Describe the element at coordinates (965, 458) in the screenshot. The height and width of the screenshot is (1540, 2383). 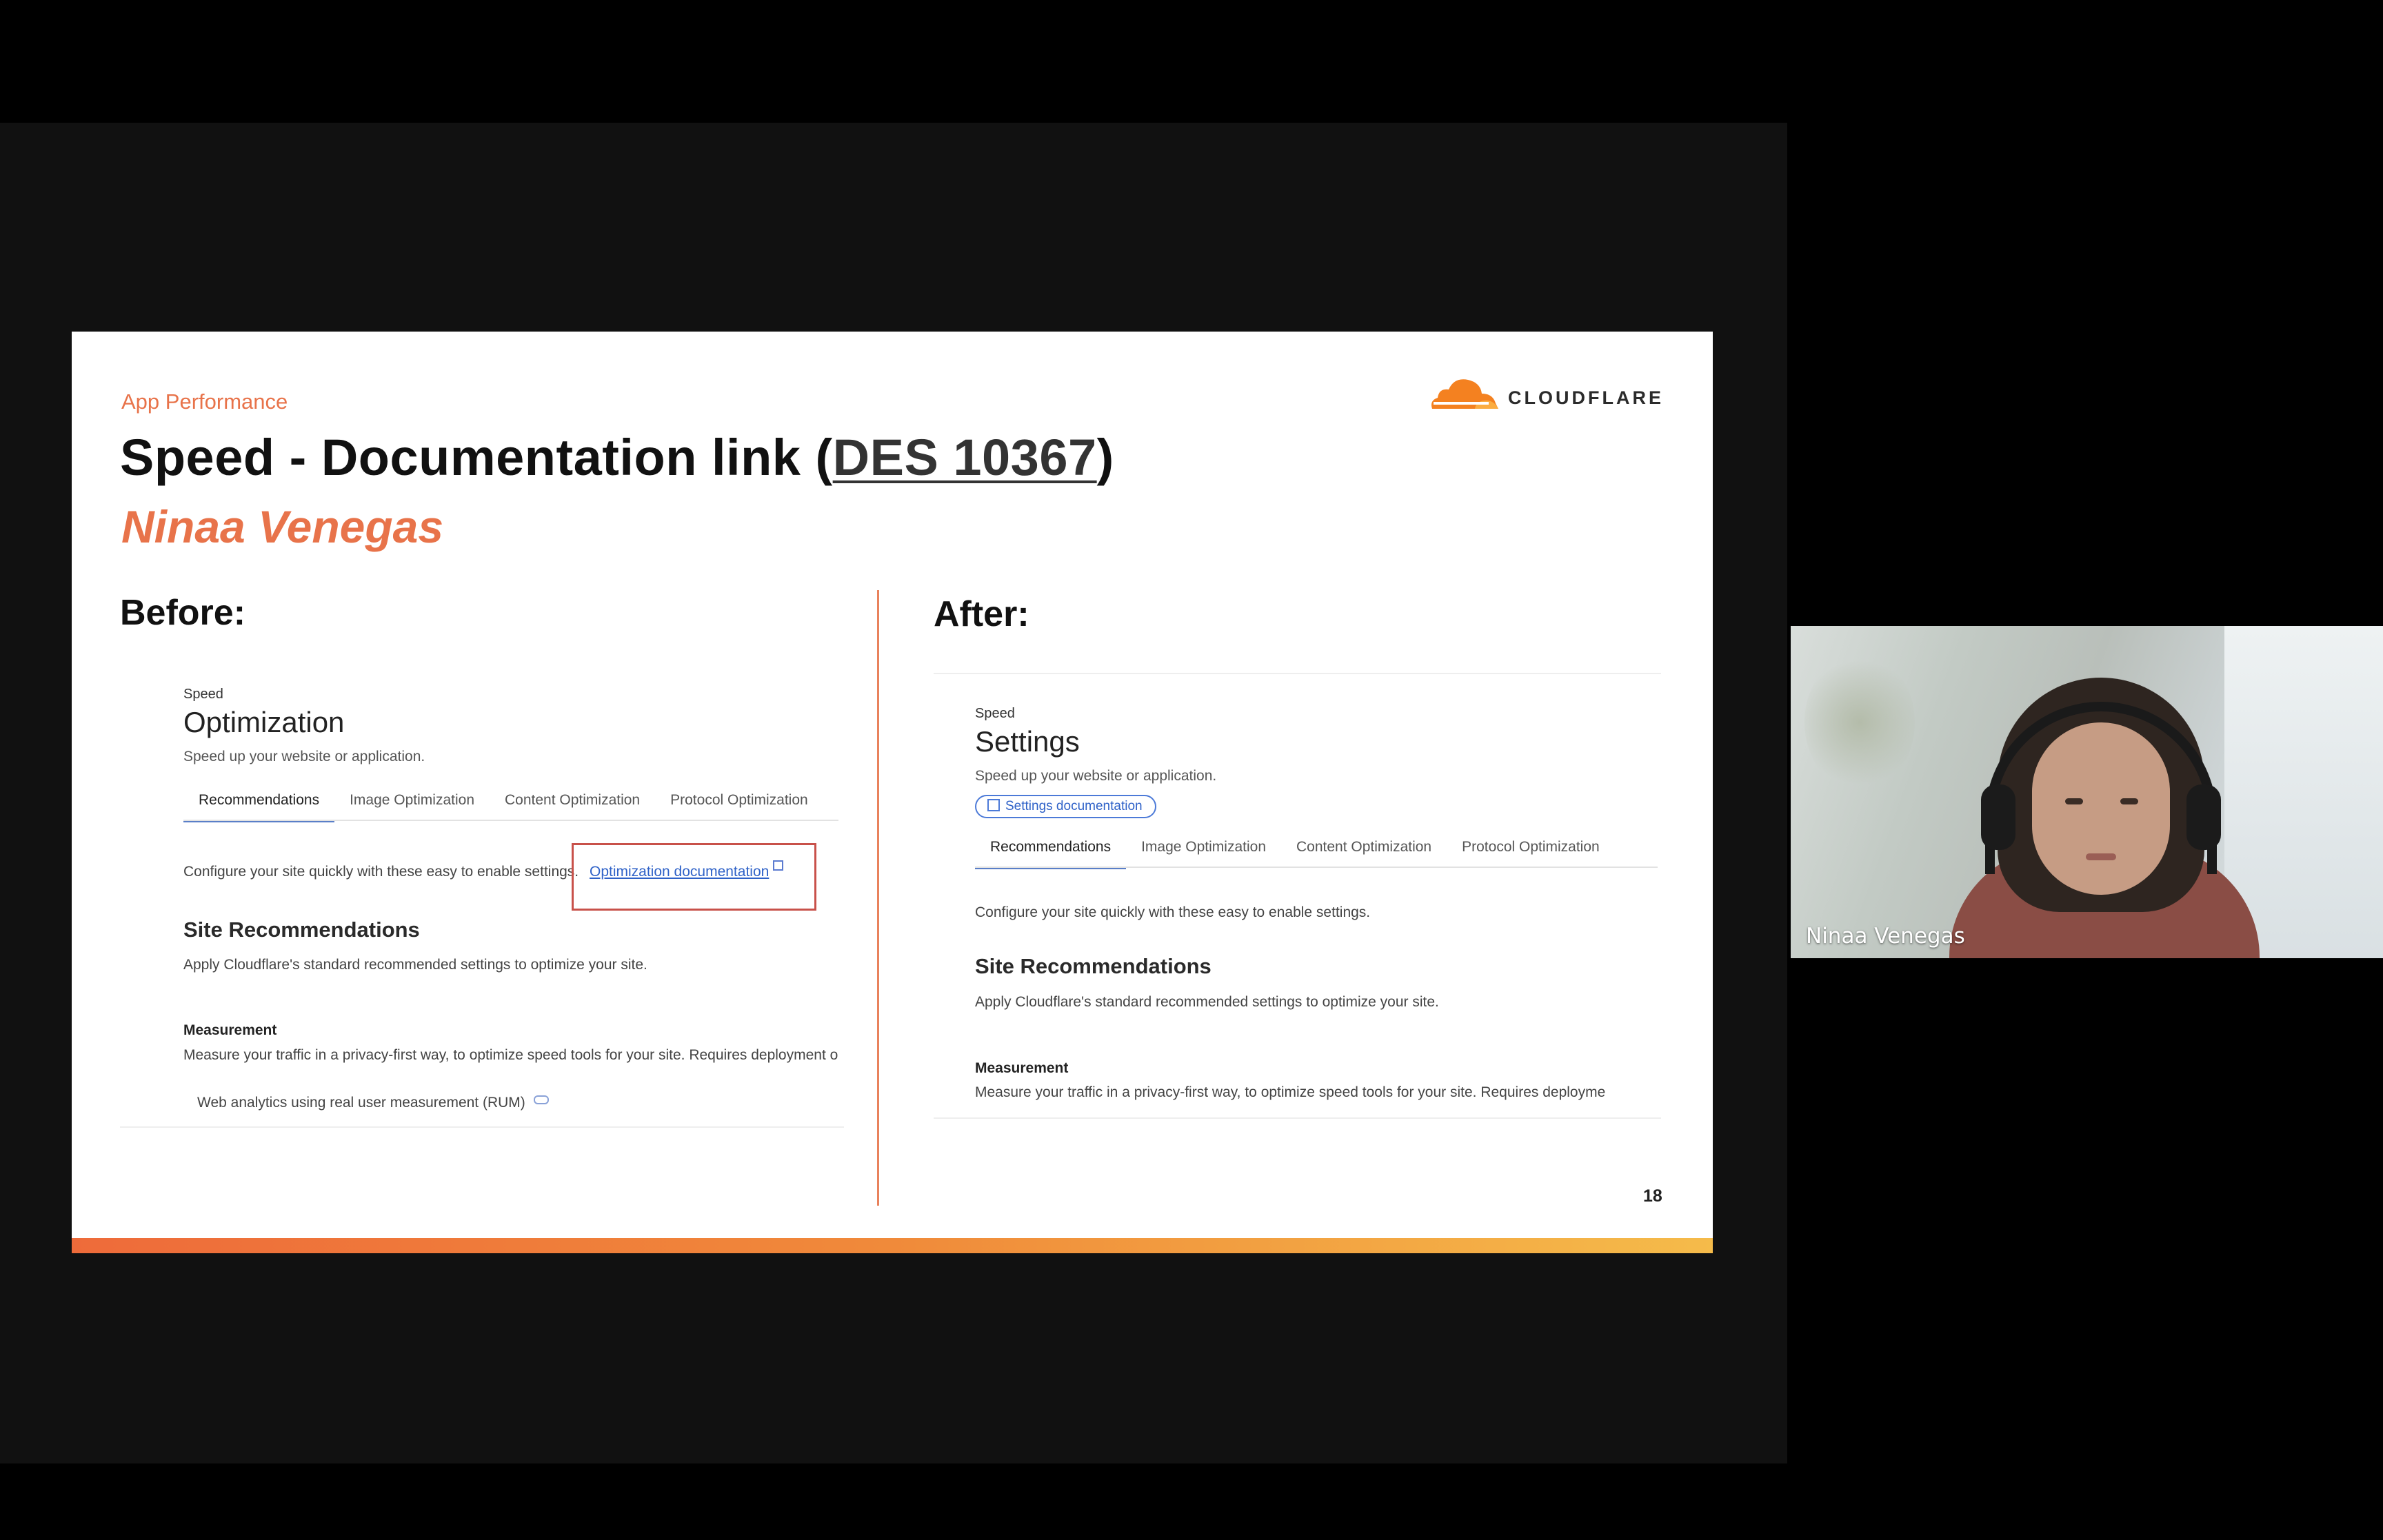
I see `ticket-link: DES 10367` at that location.